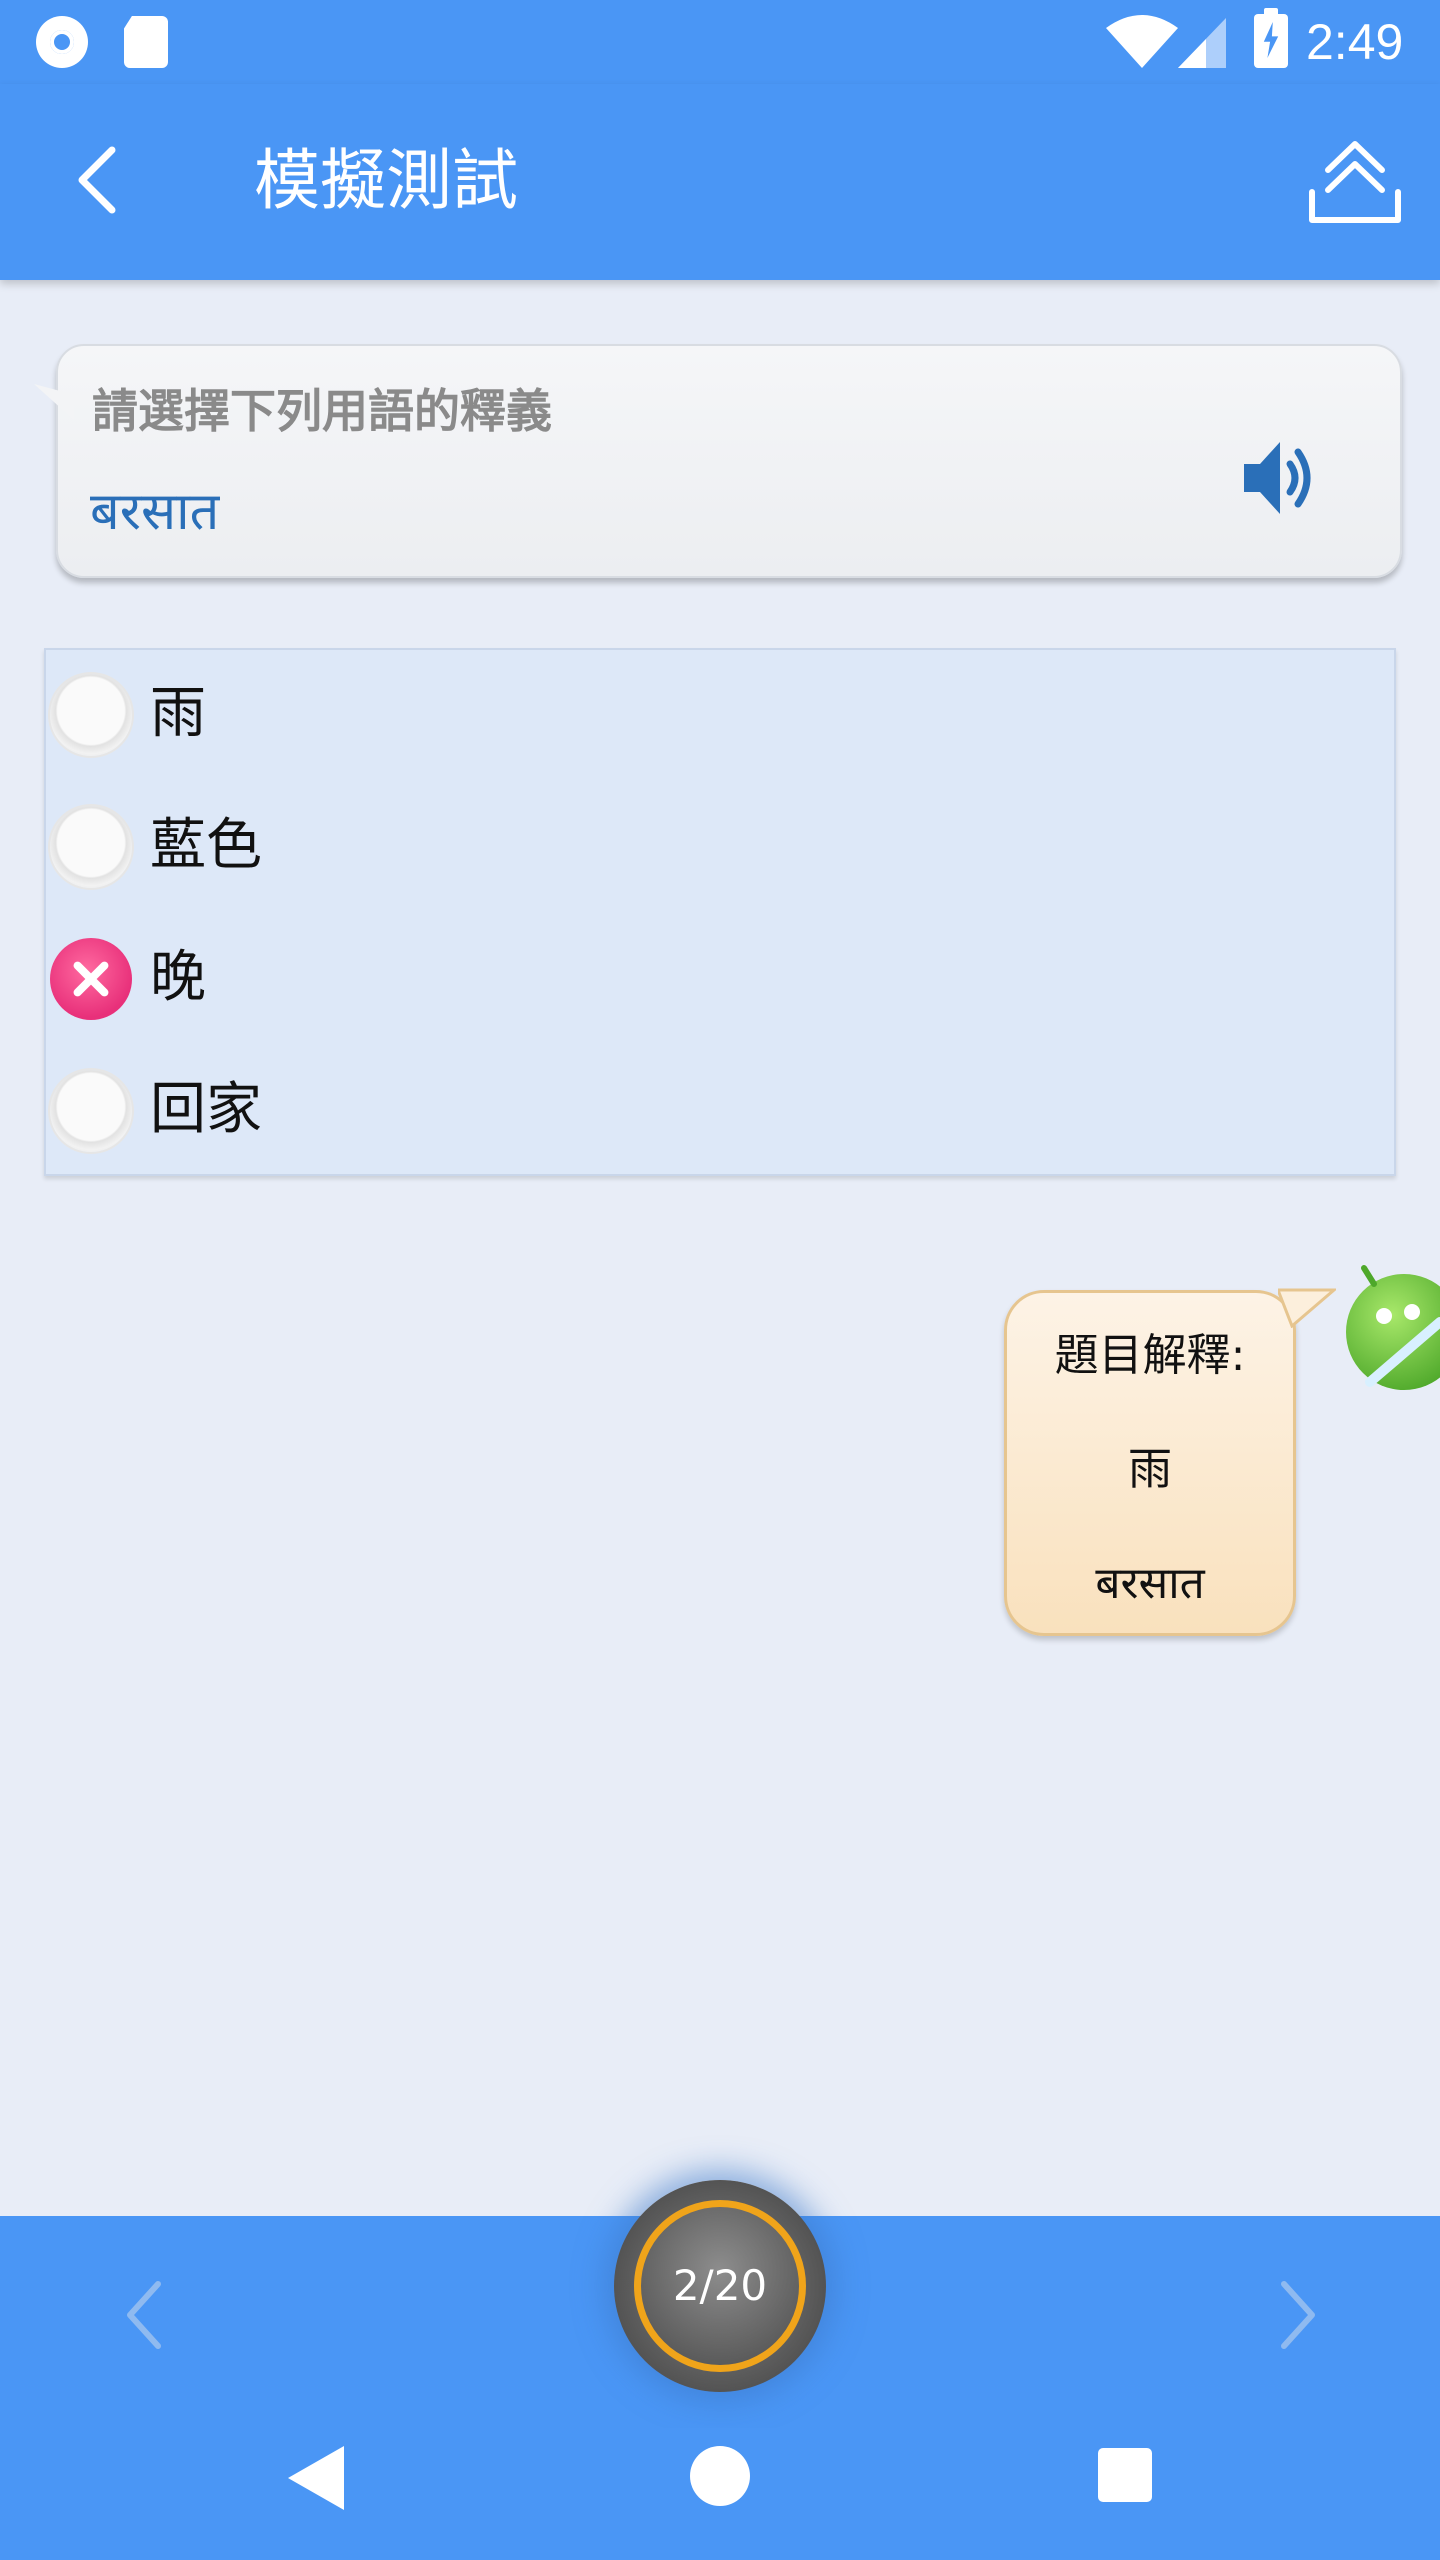 Image resolution: width=1440 pixels, height=2560 pixels. Describe the element at coordinates (720, 1110) in the screenshot. I see `option-item: 回家` at that location.